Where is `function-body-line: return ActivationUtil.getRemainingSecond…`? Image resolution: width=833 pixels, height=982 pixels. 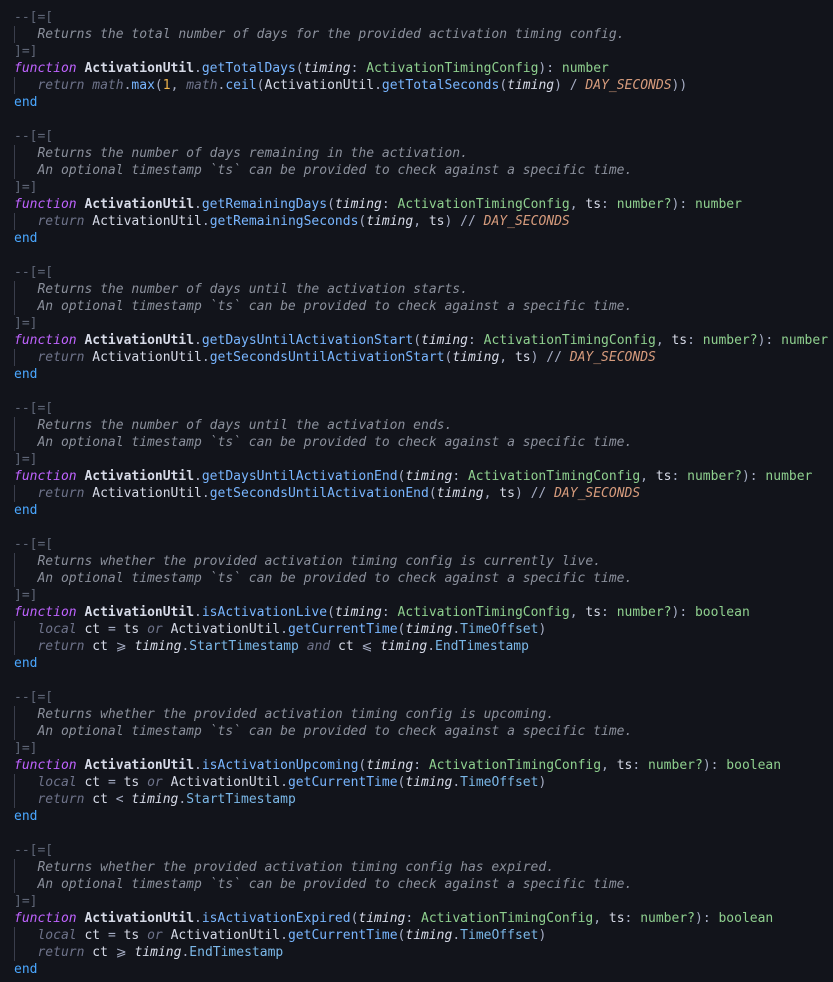
function-body-line: return ActivationUtil.getRemainingSecond… is located at coordinates (416, 221).